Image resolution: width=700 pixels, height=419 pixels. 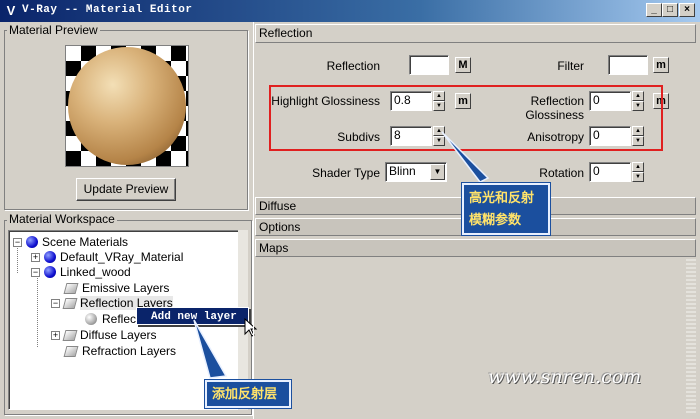 I want to click on tree-node-default-vray-material: + Default_VRay_Material, so click(x=107, y=257).